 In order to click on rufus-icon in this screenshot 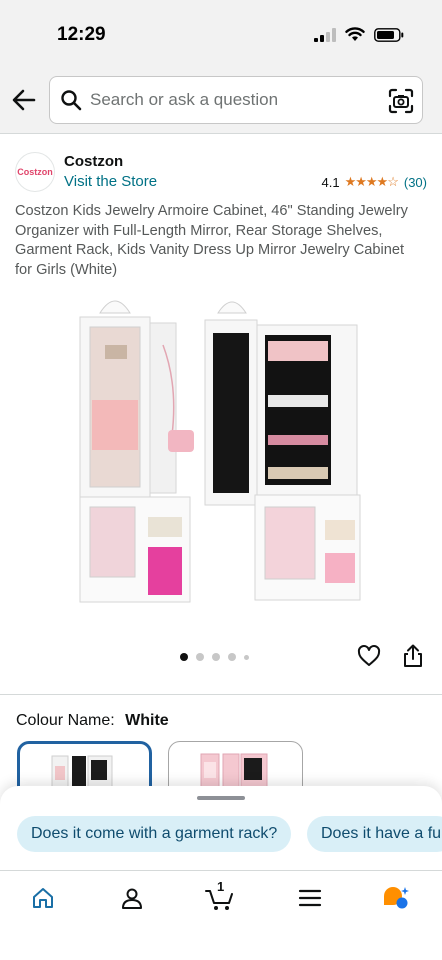, I will do `click(396, 898)`.